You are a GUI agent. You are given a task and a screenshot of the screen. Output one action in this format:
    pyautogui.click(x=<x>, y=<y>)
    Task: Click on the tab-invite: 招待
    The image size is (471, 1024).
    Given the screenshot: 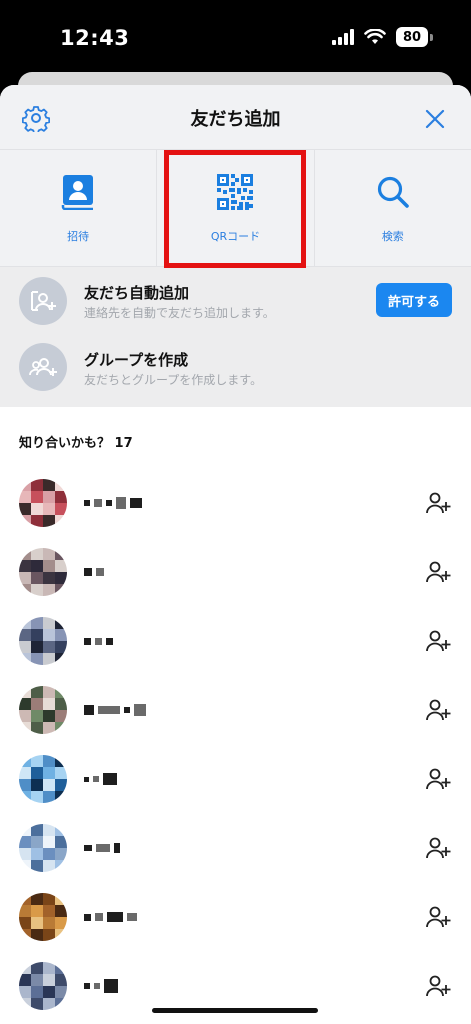 What is the action you would take?
    pyautogui.click(x=78, y=208)
    